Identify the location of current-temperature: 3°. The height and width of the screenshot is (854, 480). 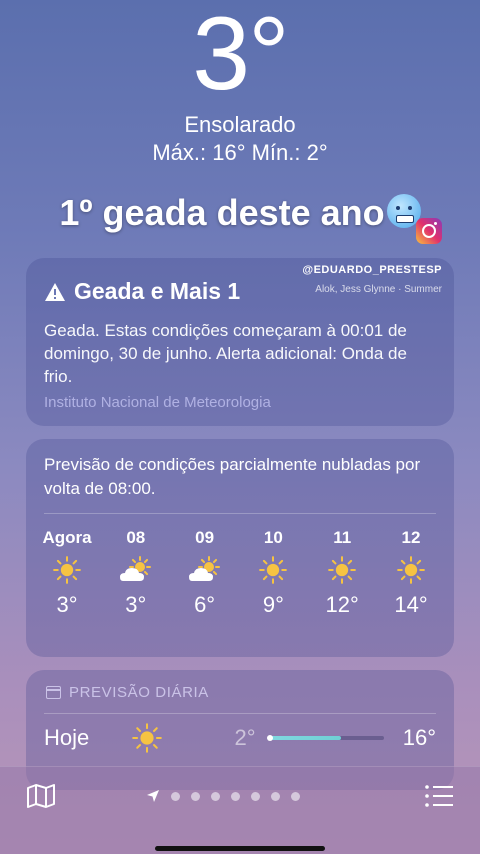
(240, 56).